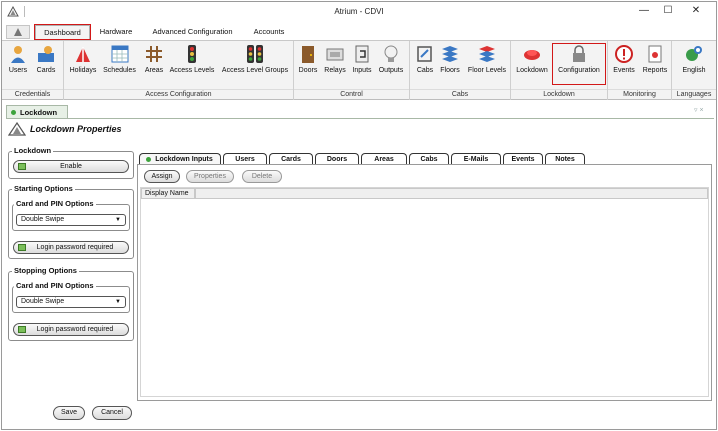  Describe the element at coordinates (32, 94) in the screenshot. I see `group-label-credentials: Credentials` at that location.